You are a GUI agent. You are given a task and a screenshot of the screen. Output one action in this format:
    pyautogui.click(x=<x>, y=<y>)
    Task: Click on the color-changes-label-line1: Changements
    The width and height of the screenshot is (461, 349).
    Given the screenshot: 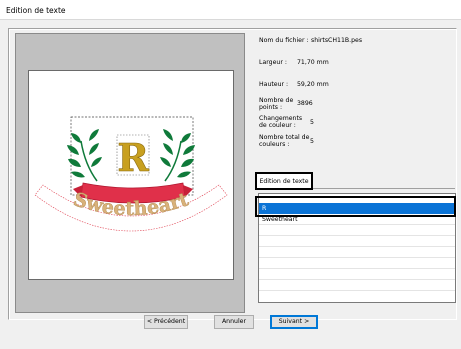 What is the action you would take?
    pyautogui.click(x=281, y=118)
    